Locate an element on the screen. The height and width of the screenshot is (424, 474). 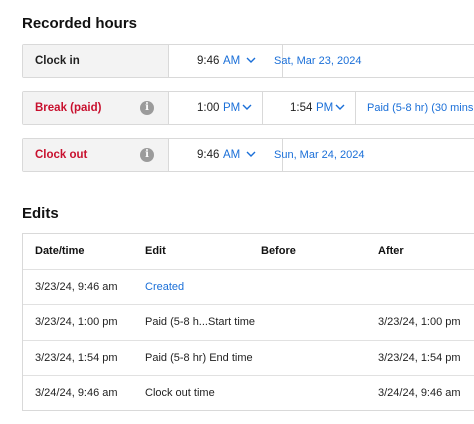
break-label: Break (paid) i is located at coordinates (96, 108).